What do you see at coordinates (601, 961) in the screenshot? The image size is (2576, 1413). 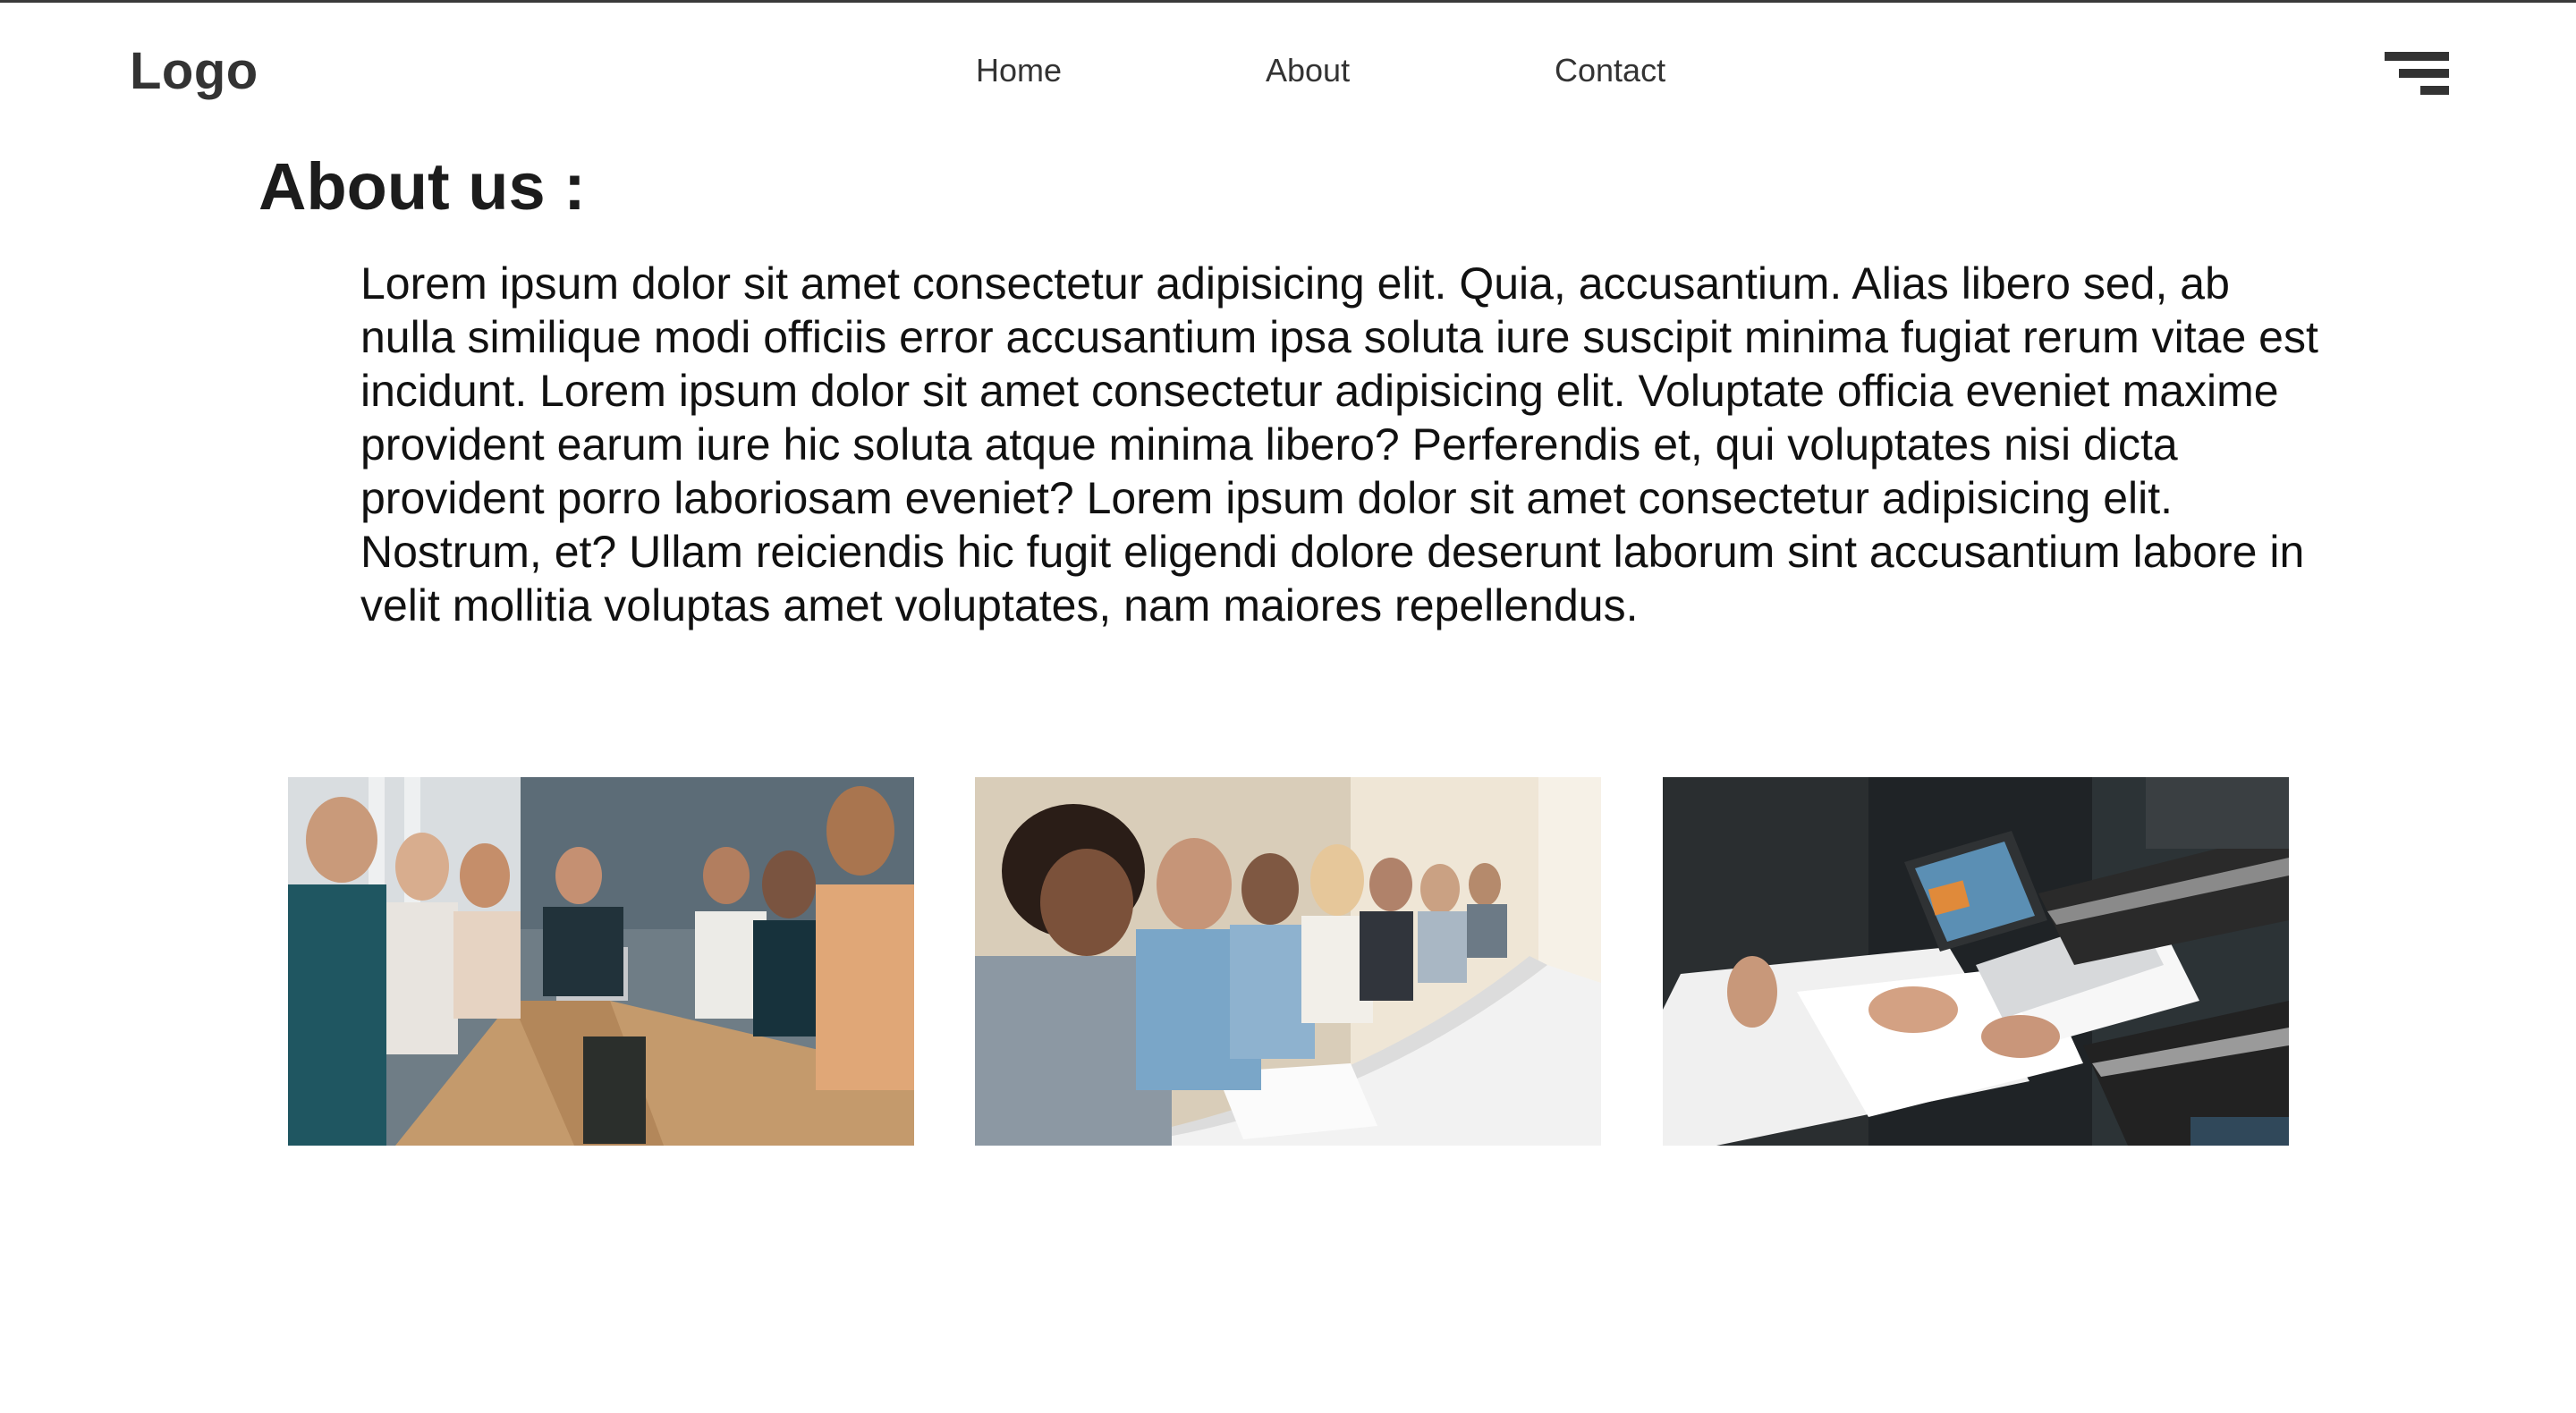 I see `team-meeting-photo` at bounding box center [601, 961].